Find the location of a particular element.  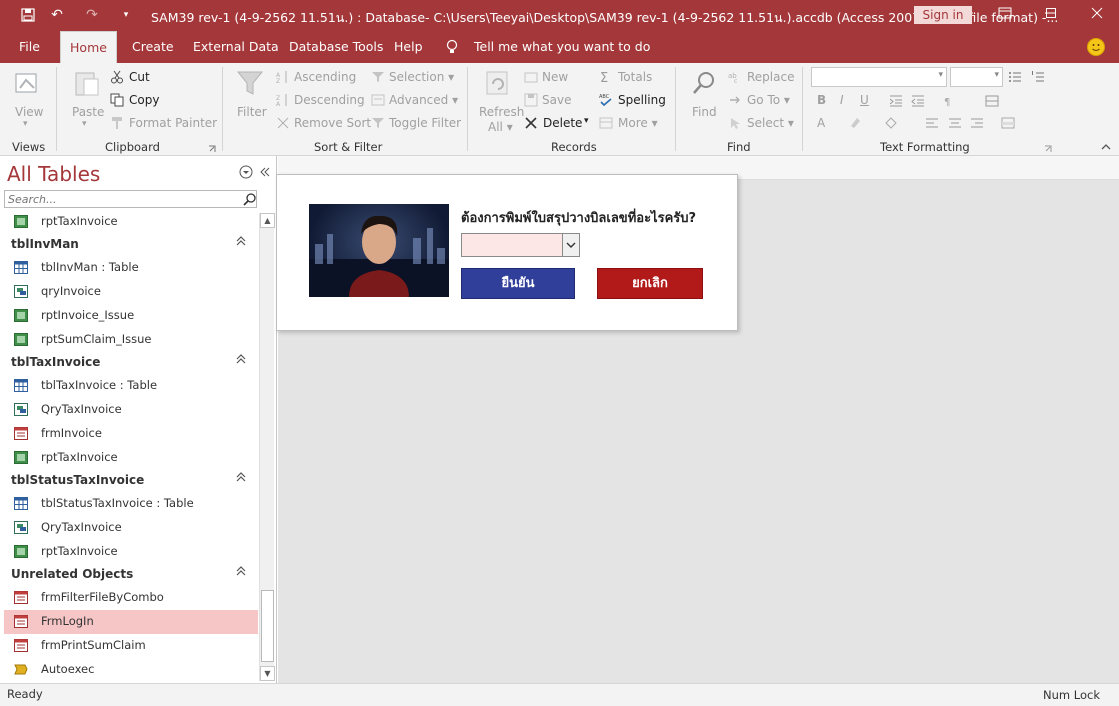

scroll-up-button: ▲ is located at coordinates (267, 220).